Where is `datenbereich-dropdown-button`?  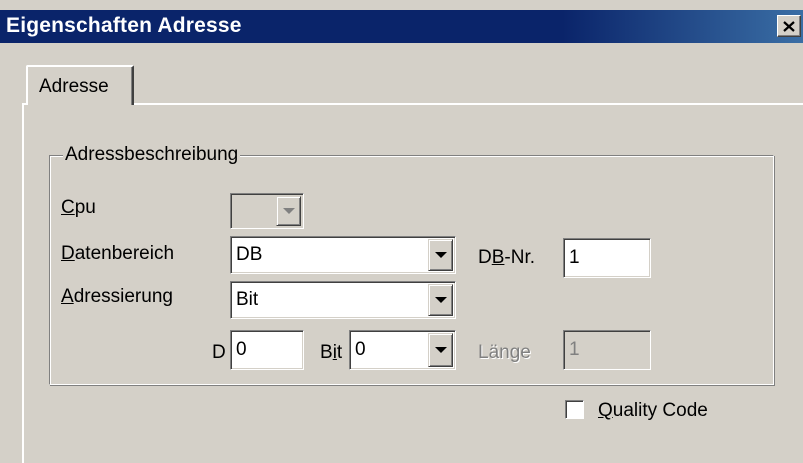
datenbereich-dropdown-button is located at coordinates (440, 255).